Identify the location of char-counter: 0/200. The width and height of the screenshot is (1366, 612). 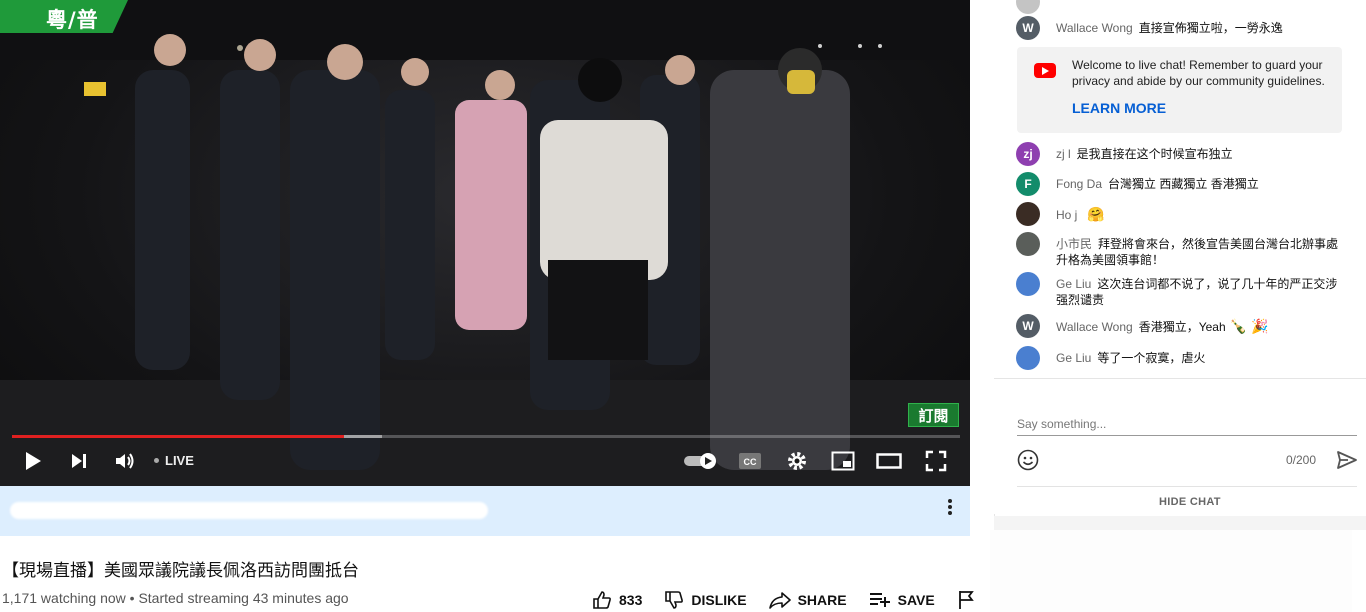
(1301, 460).